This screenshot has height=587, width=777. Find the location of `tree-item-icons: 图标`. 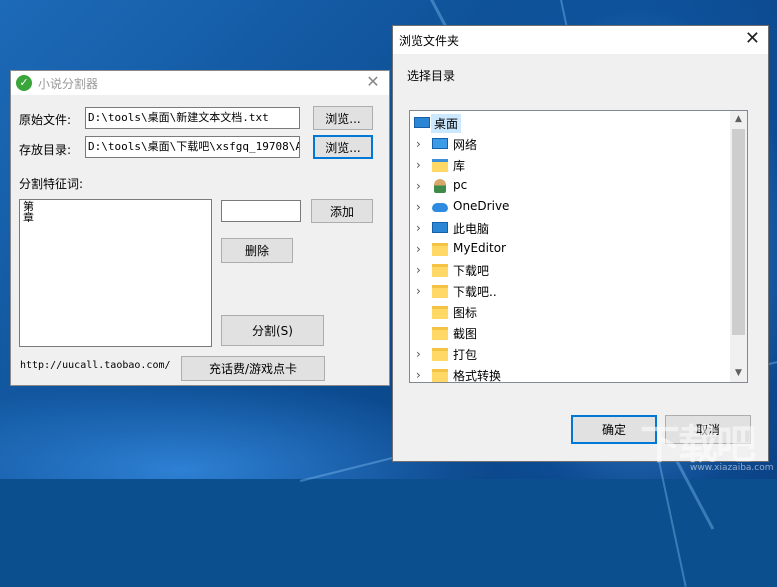

tree-item-icons: 图标 is located at coordinates (570, 312).